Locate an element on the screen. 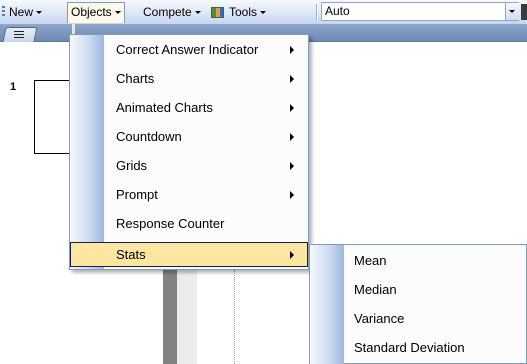 This screenshot has height=364, width=527. new-menu-label: New is located at coordinates (21, 12).